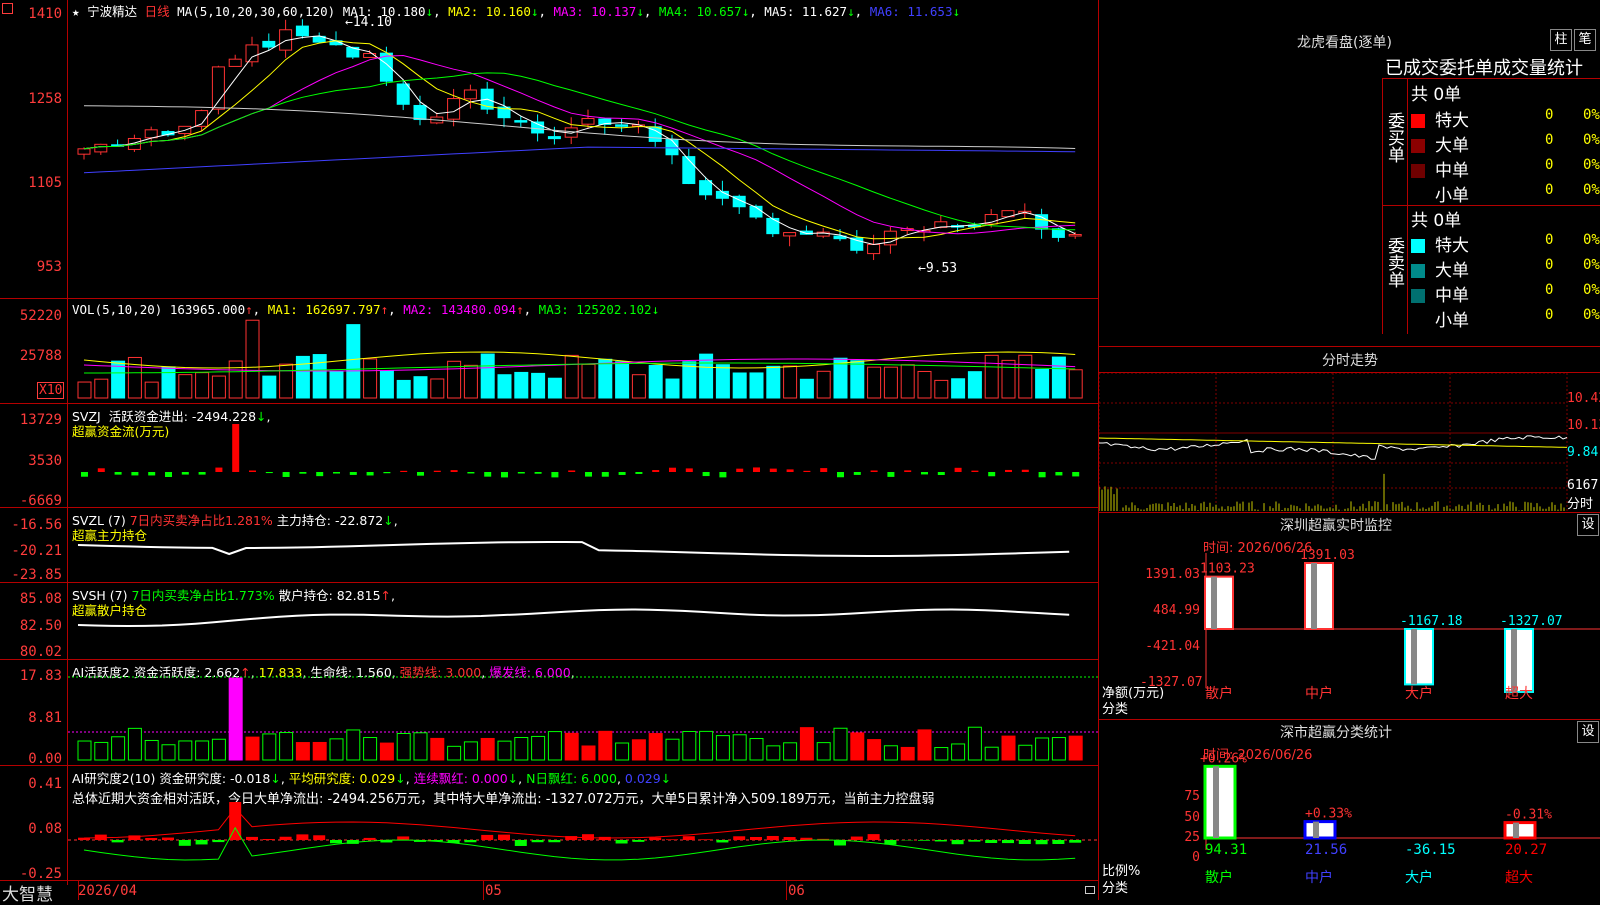  What do you see at coordinates (573, 549) in the screenshot?
I see `svzl-line` at bounding box center [573, 549].